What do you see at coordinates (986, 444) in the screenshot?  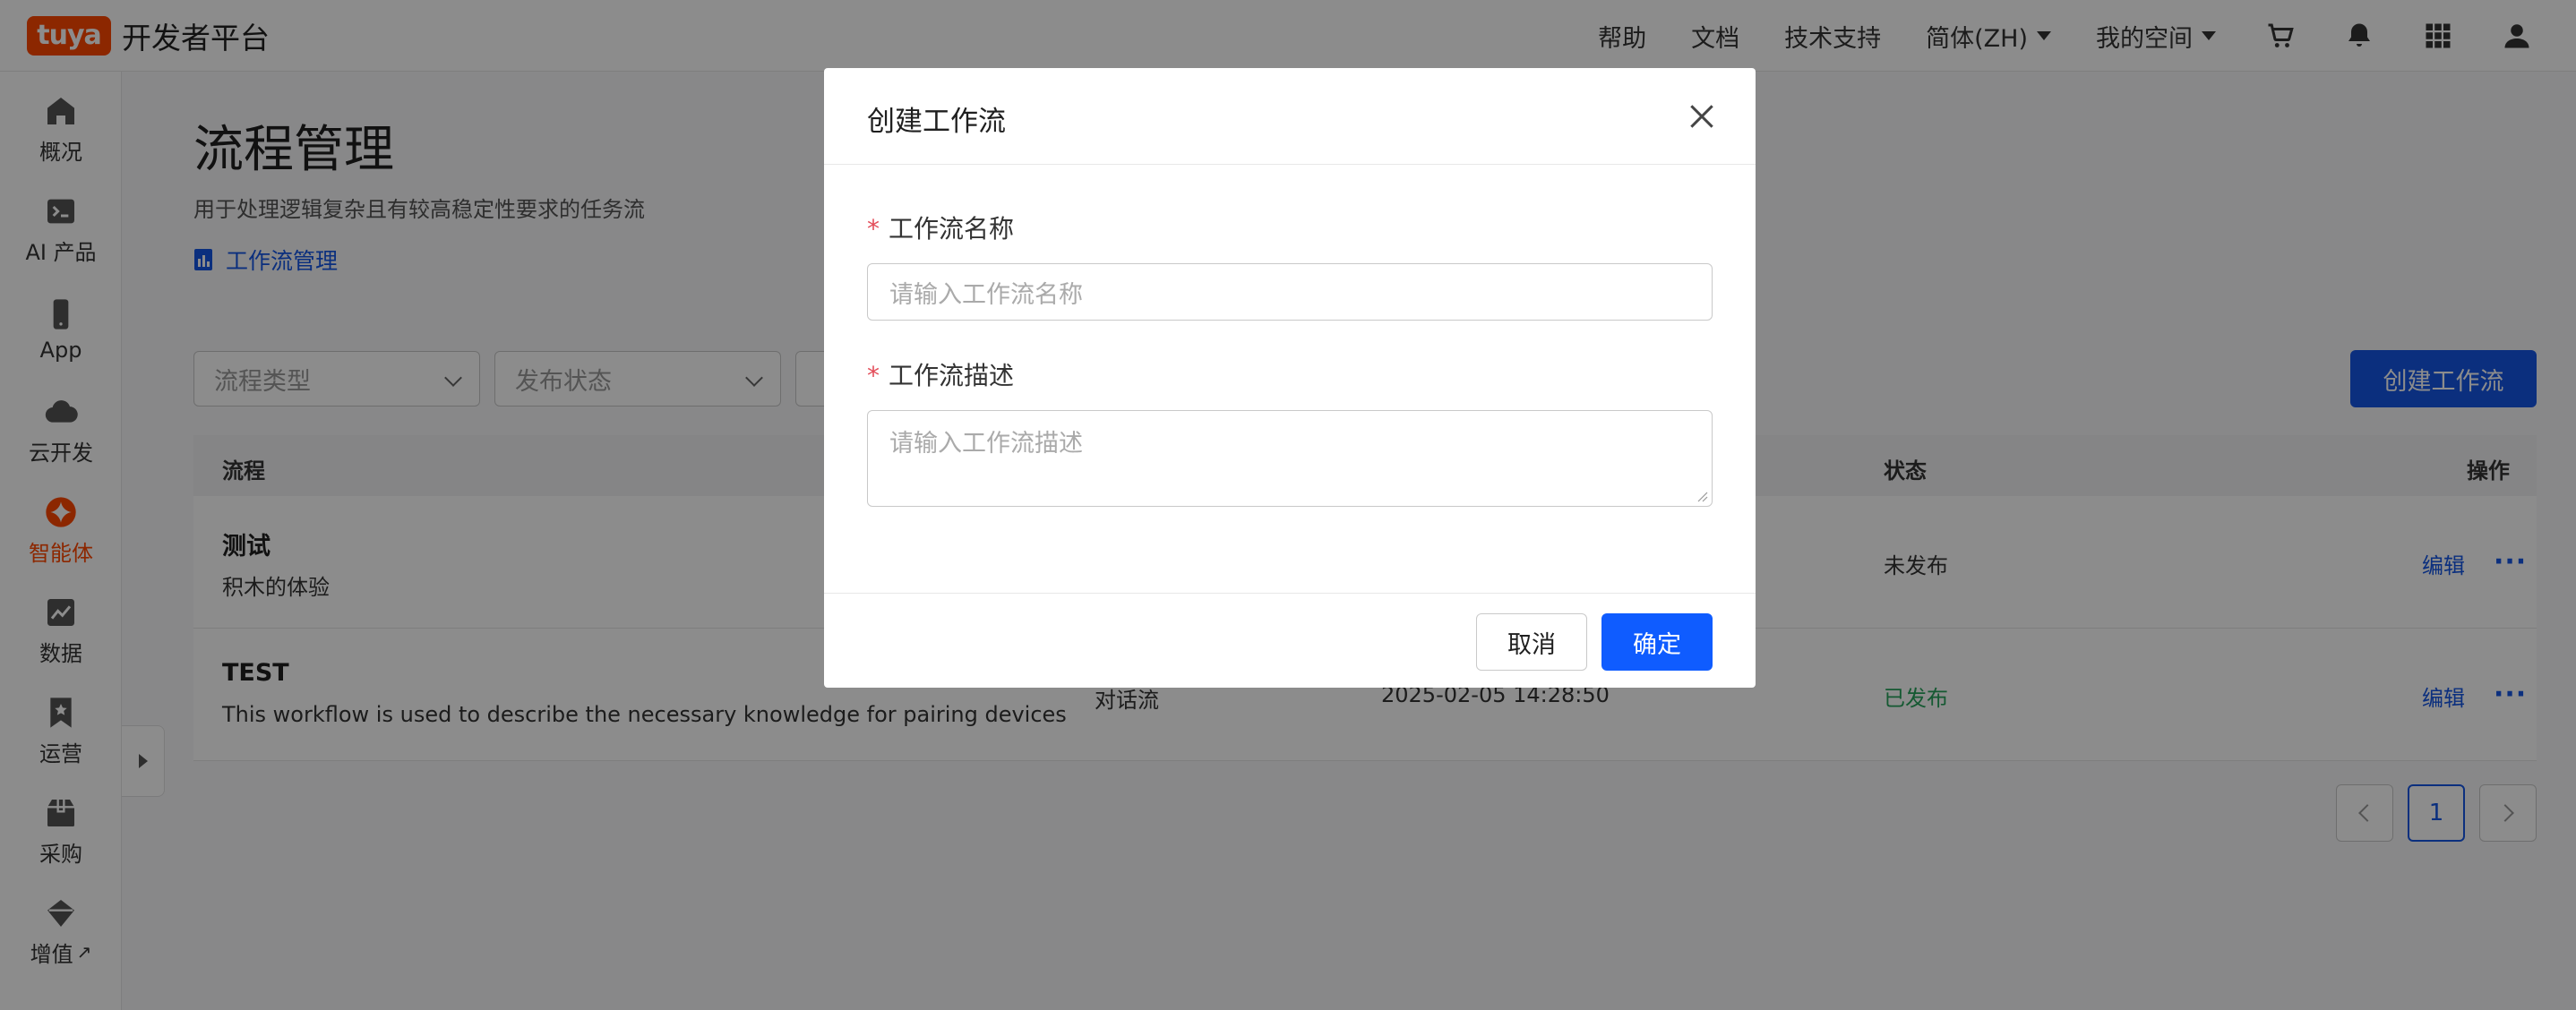 I see `workflow-description-placeholder: 请输入工作流描述` at bounding box center [986, 444].